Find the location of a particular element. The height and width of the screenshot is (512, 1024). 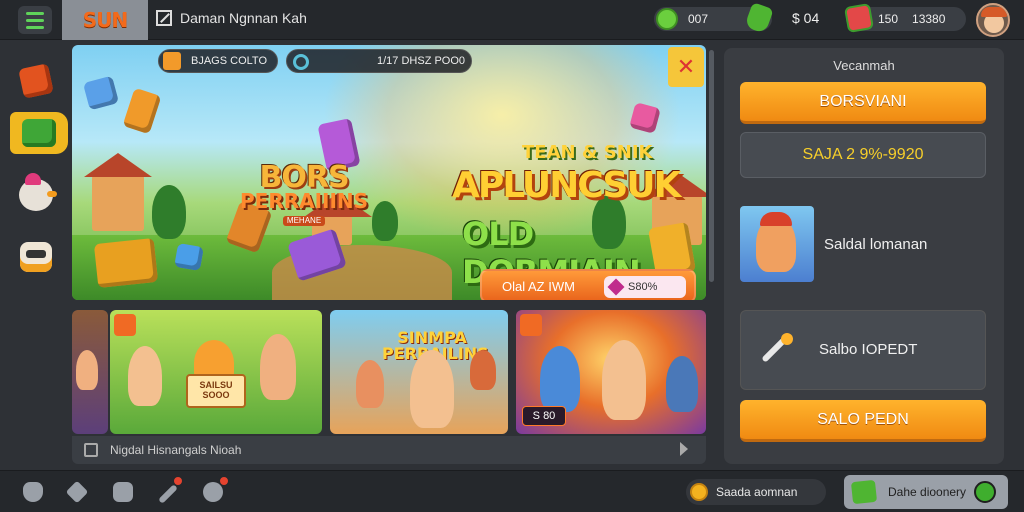

sidebar-item-robots is located at coordinates (36, 257).